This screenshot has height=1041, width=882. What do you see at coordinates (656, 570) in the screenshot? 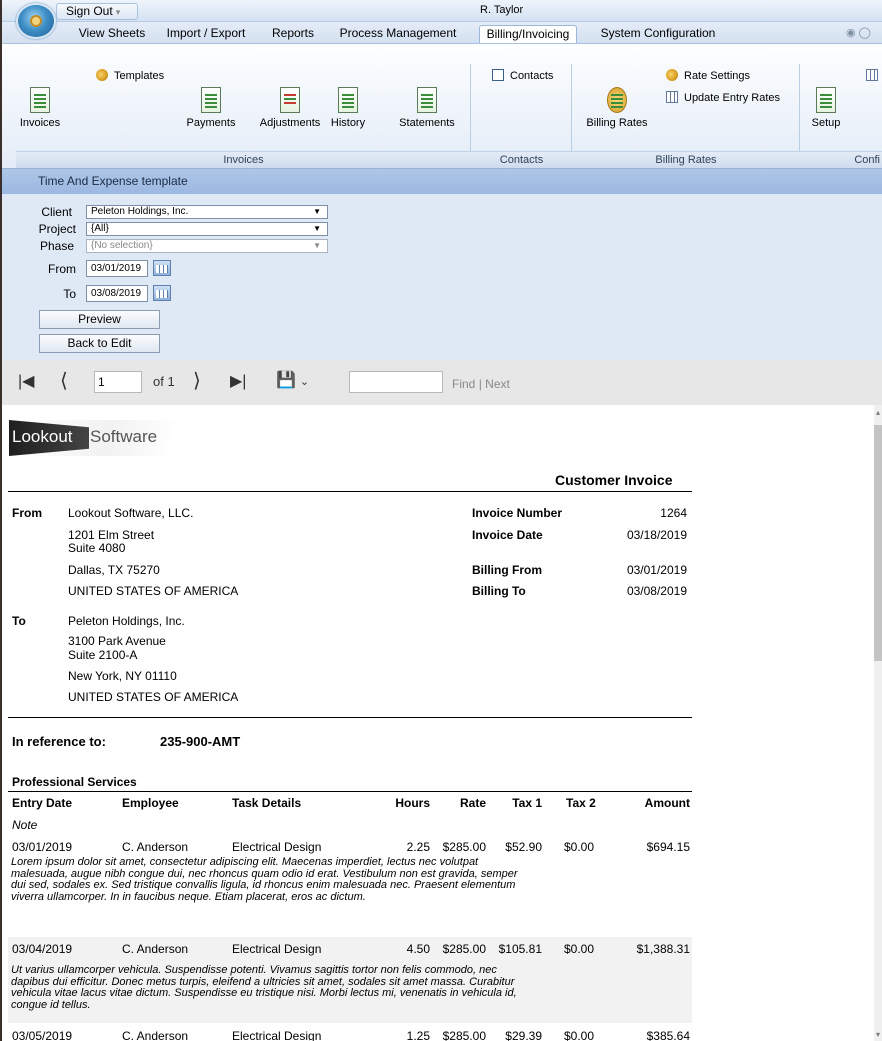
I see `billing-from: 03/01/2019` at bounding box center [656, 570].